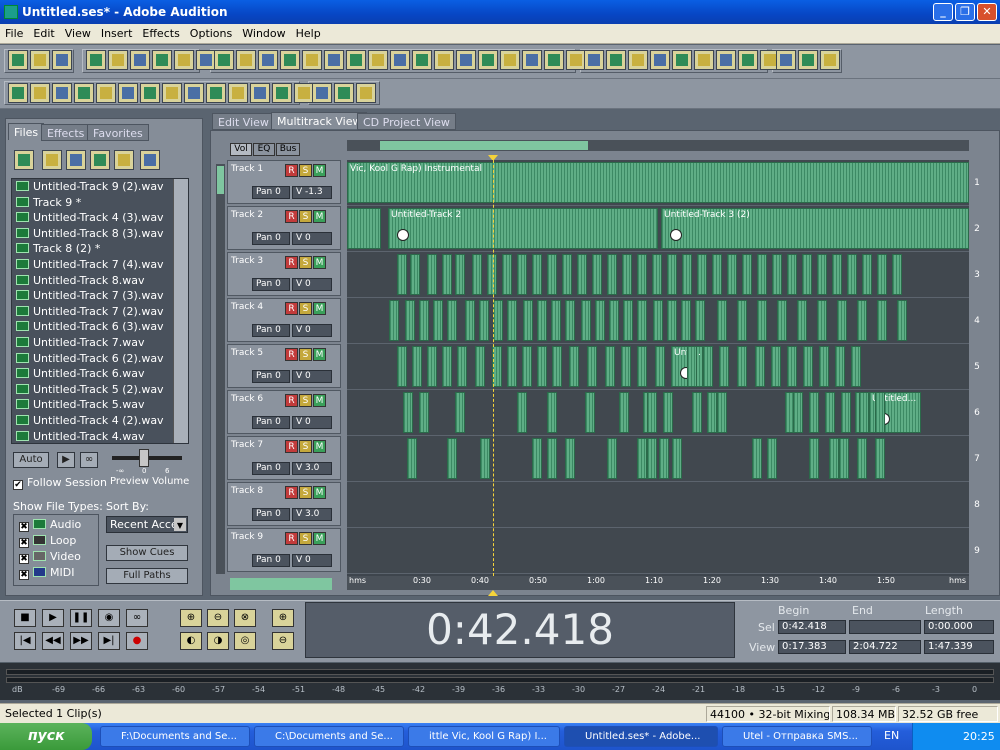  What do you see at coordinates (891, 735) in the screenshot?
I see `language-indicator: EN` at bounding box center [891, 735].